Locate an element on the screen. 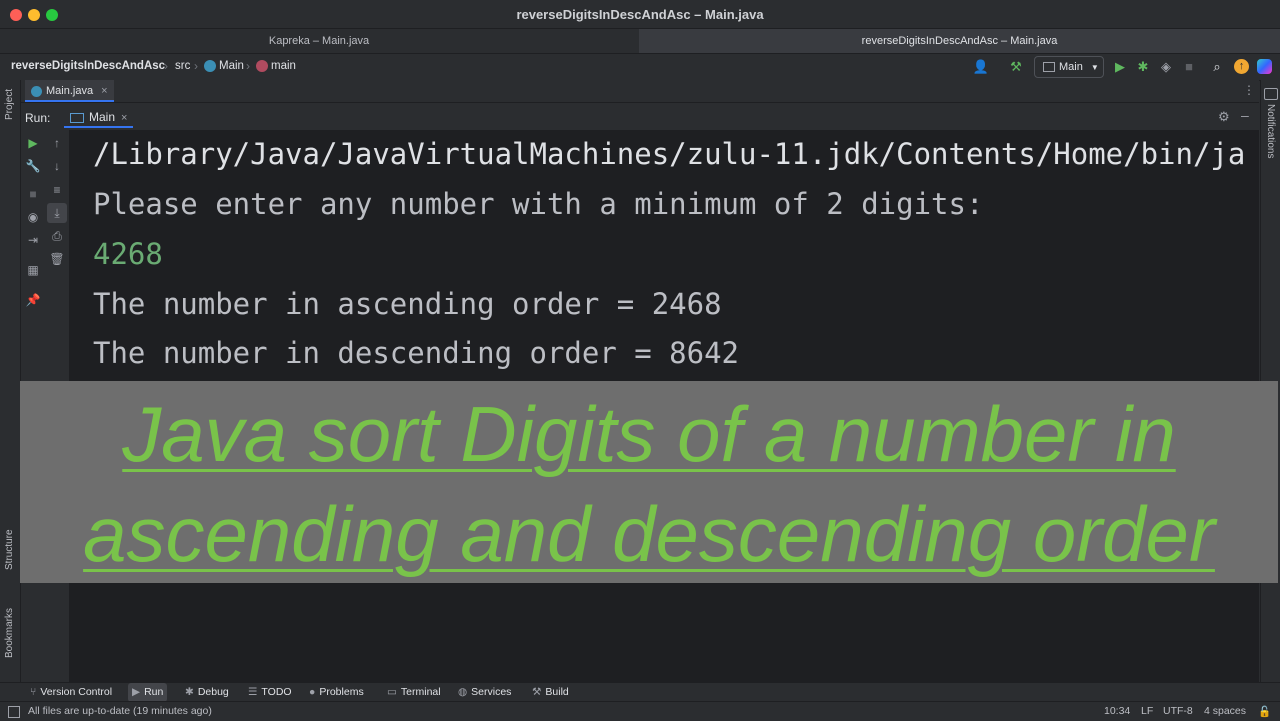  camera-icon: ◉ is located at coordinates (33, 217).